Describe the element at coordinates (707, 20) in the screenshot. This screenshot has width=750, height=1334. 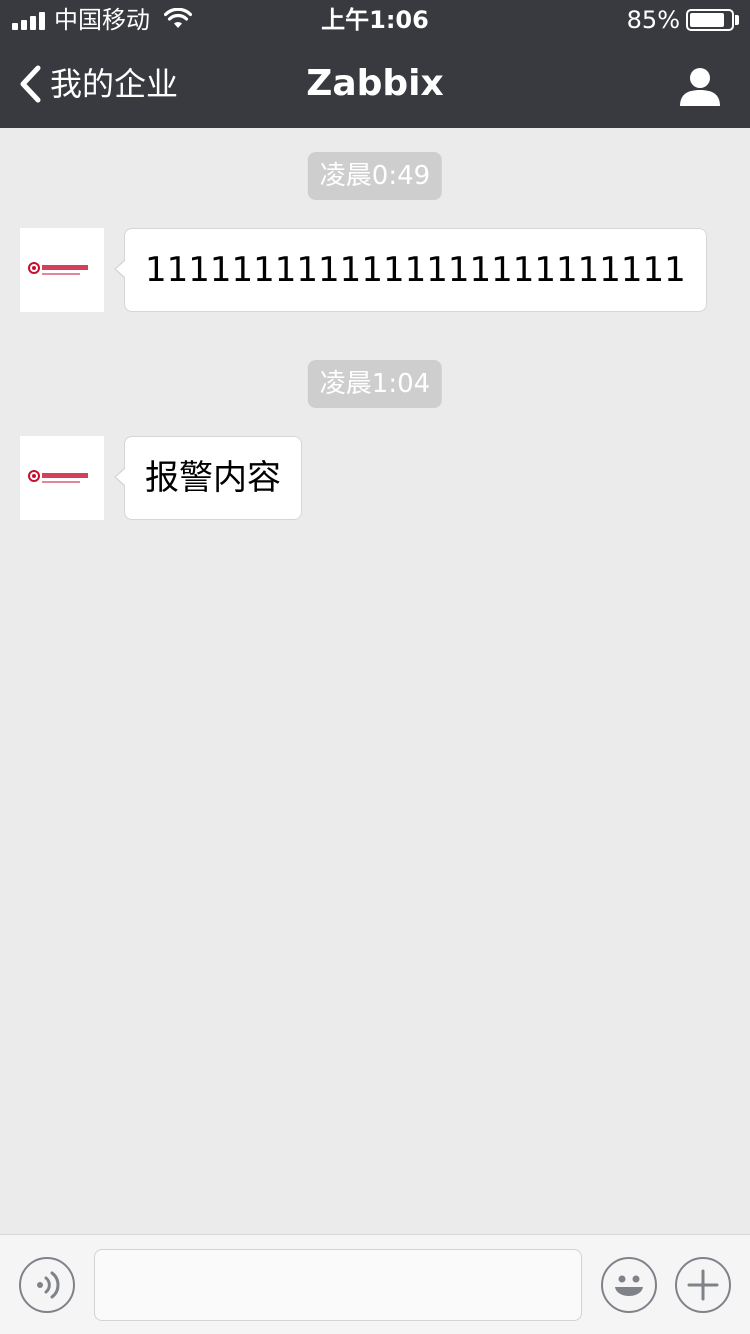
I see `battery-level-fill` at that location.